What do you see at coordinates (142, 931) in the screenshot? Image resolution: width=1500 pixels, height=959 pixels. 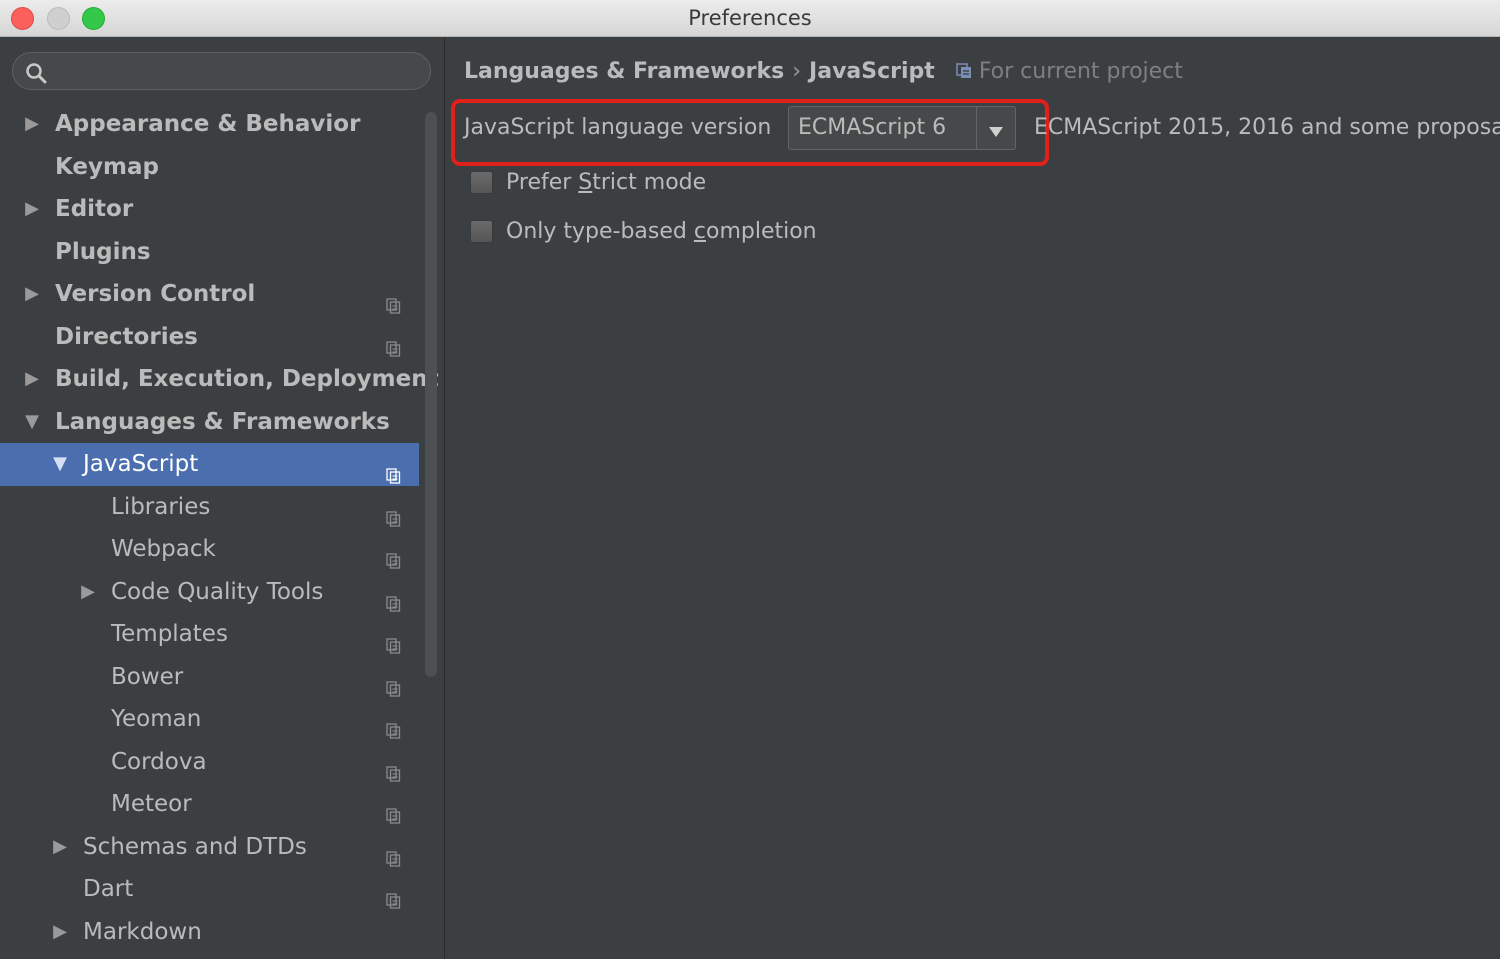 I see `tree-item-label: Markdown` at bounding box center [142, 931].